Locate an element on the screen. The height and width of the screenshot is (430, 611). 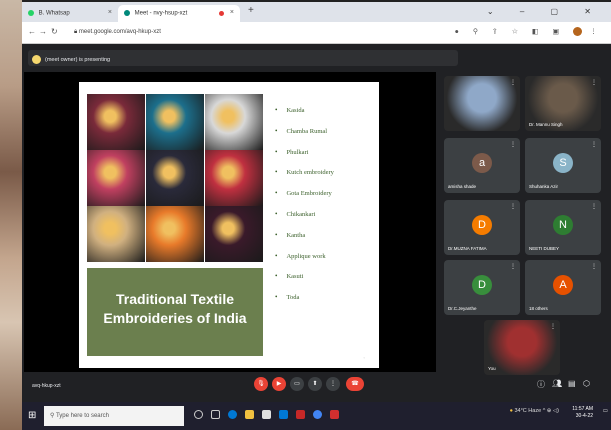
file-explorer-icon is located at coordinates (249, 414).